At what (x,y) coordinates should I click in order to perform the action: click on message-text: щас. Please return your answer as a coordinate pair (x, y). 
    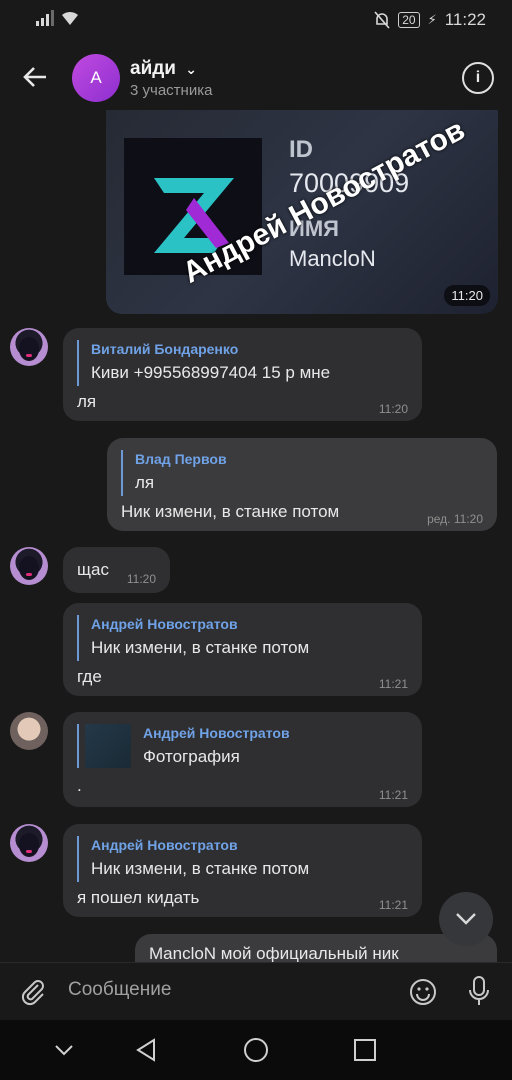
    Looking at the image, I should click on (93, 569).